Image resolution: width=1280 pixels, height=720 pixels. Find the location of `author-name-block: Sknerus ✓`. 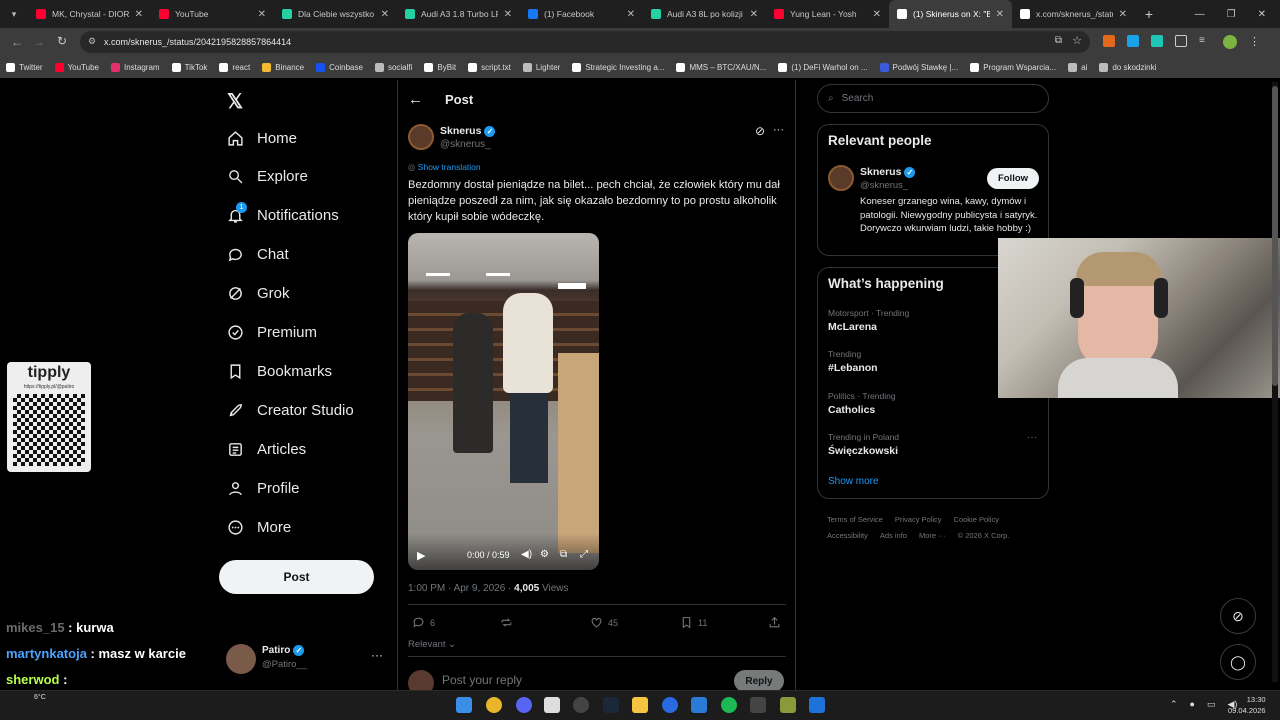

author-name-block: Sknerus ✓ is located at coordinates (468, 131).